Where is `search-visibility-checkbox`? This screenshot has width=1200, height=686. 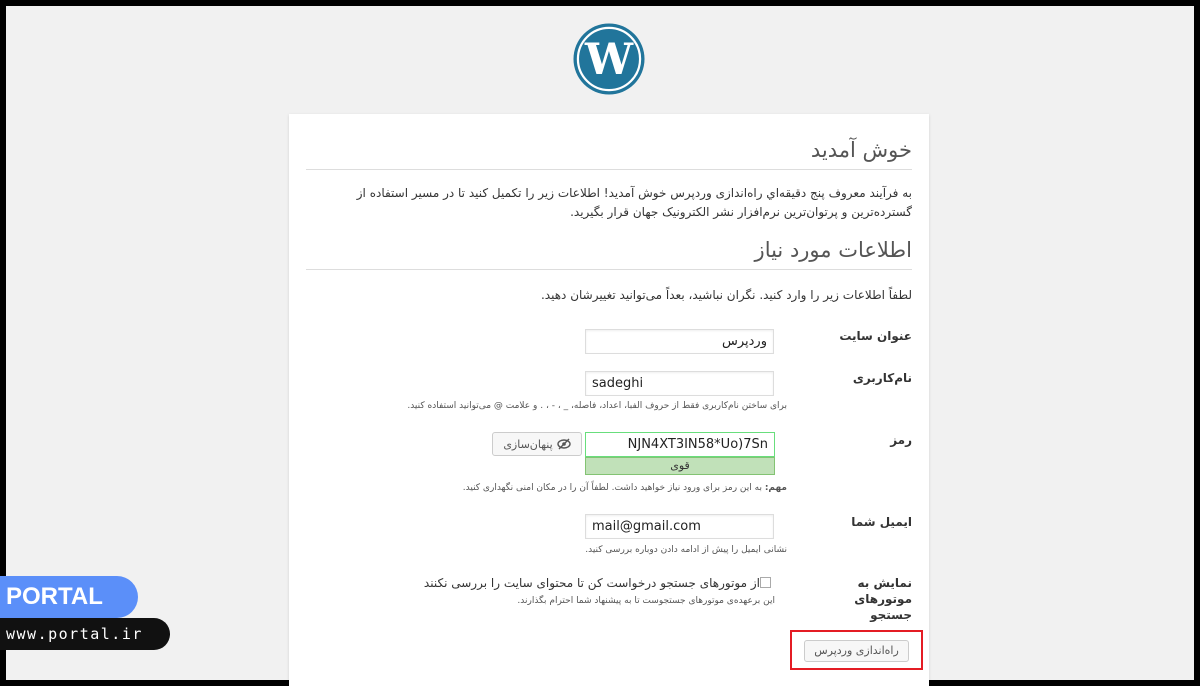
search-visibility-checkbox is located at coordinates (765, 582).